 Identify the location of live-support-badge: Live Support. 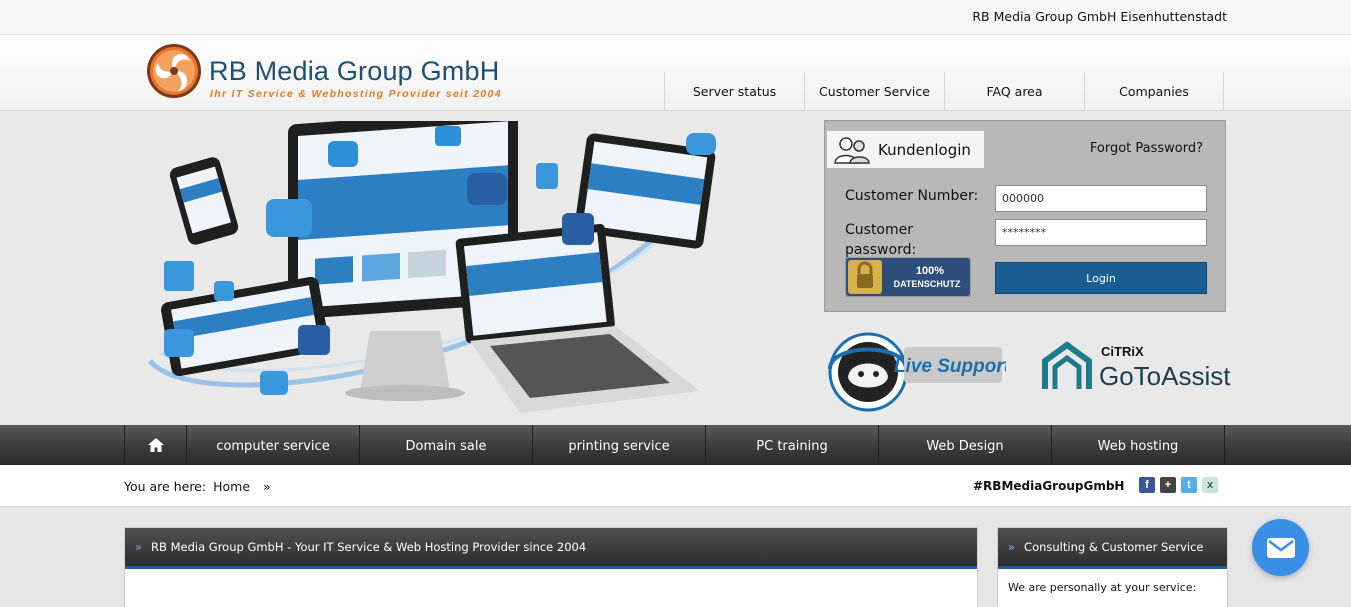
(916, 372).